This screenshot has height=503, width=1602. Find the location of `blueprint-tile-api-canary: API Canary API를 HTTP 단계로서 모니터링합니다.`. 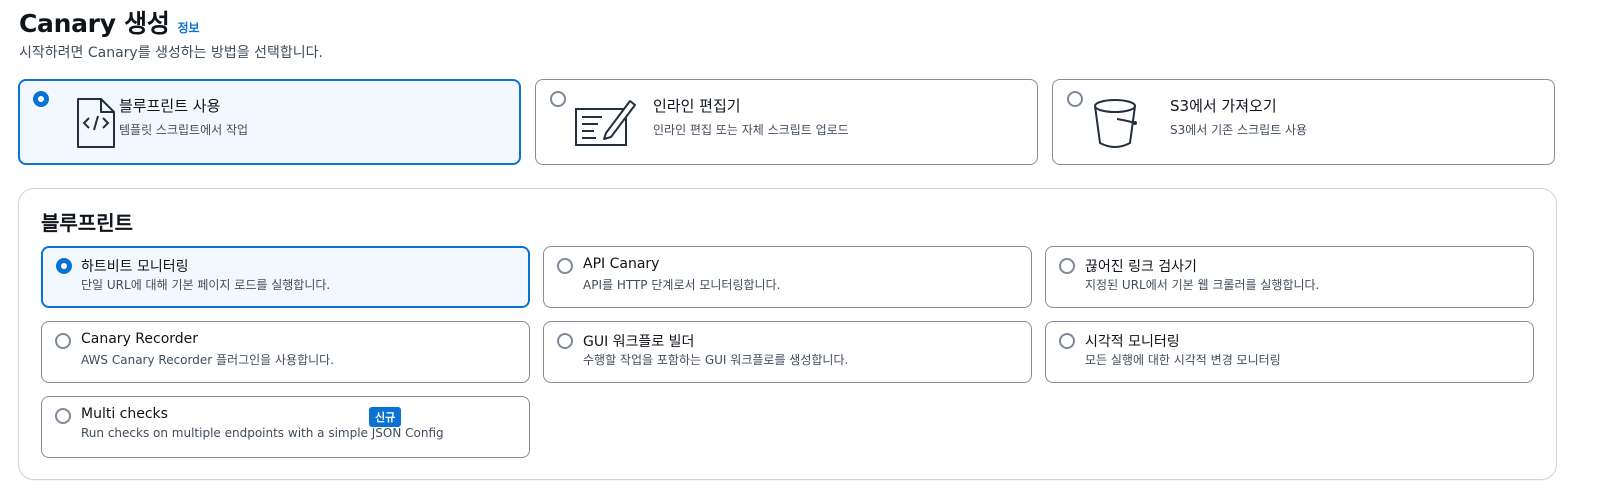

blueprint-tile-api-canary: API Canary API를 HTTP 단계로서 모니터링합니다. is located at coordinates (787, 277).